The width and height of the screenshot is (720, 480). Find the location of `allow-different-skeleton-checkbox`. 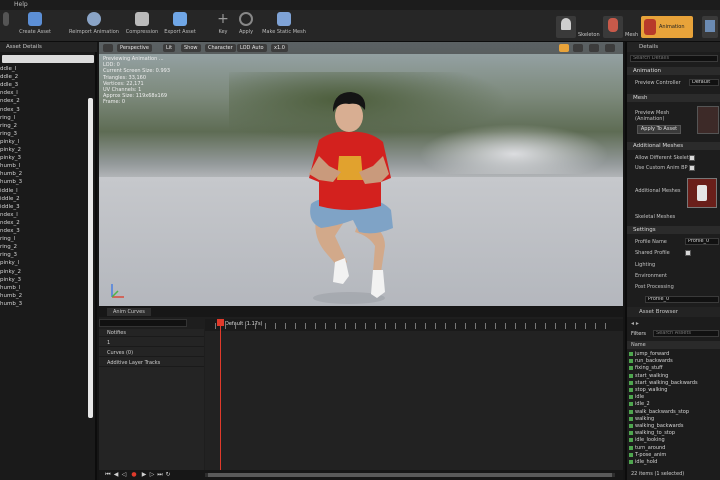

allow-different-skeleton-checkbox is located at coordinates (692, 158).